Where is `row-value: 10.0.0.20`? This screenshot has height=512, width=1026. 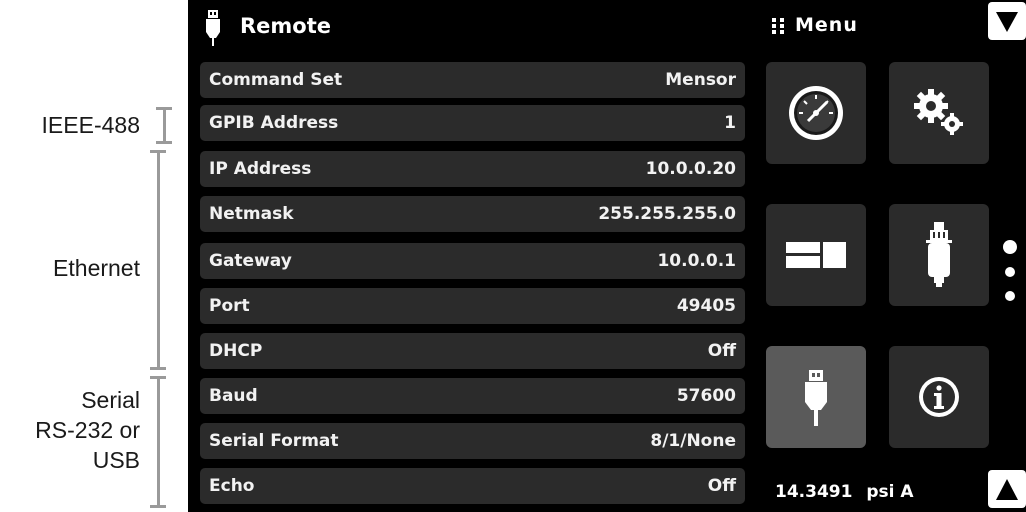
row-value: 10.0.0.20 is located at coordinates (690, 169).